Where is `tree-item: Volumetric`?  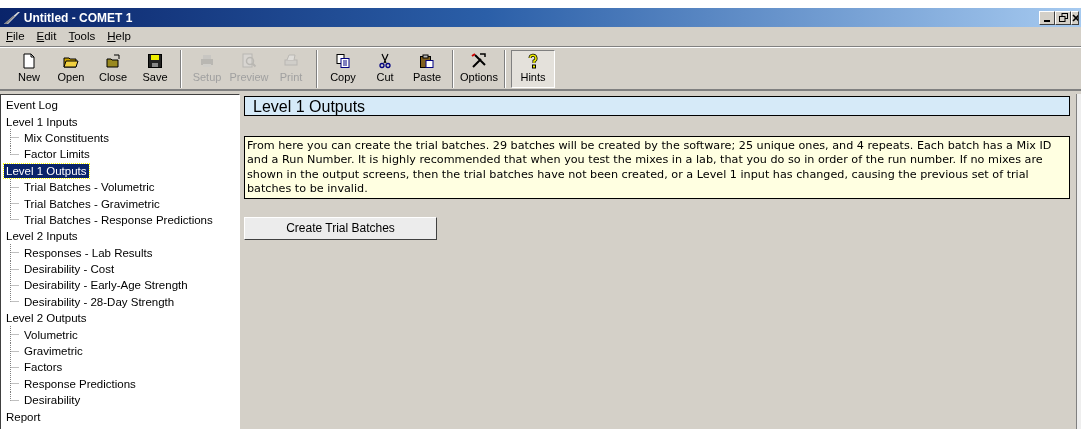 tree-item: Volumetric is located at coordinates (51, 334).